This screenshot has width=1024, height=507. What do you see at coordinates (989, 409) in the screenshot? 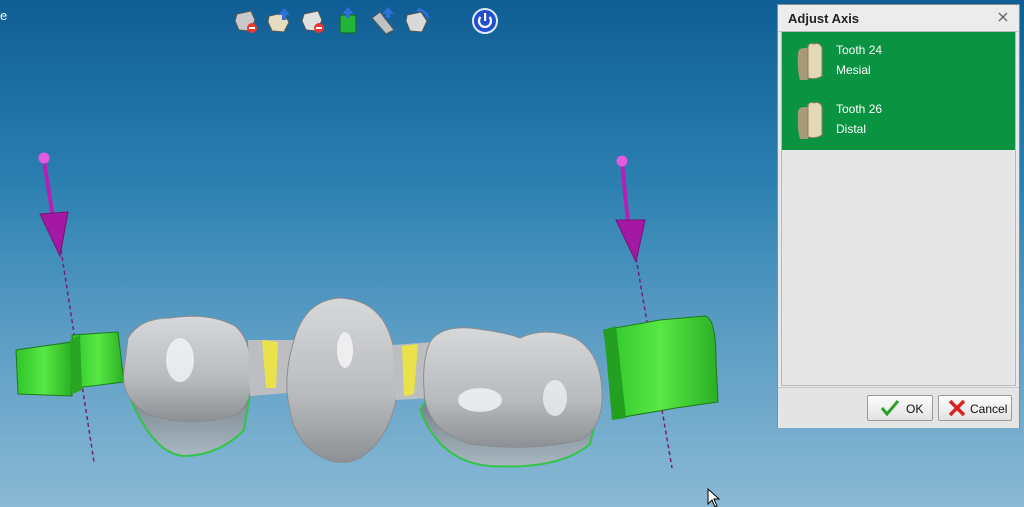
I see `cancel-label: Cancel` at bounding box center [989, 409].